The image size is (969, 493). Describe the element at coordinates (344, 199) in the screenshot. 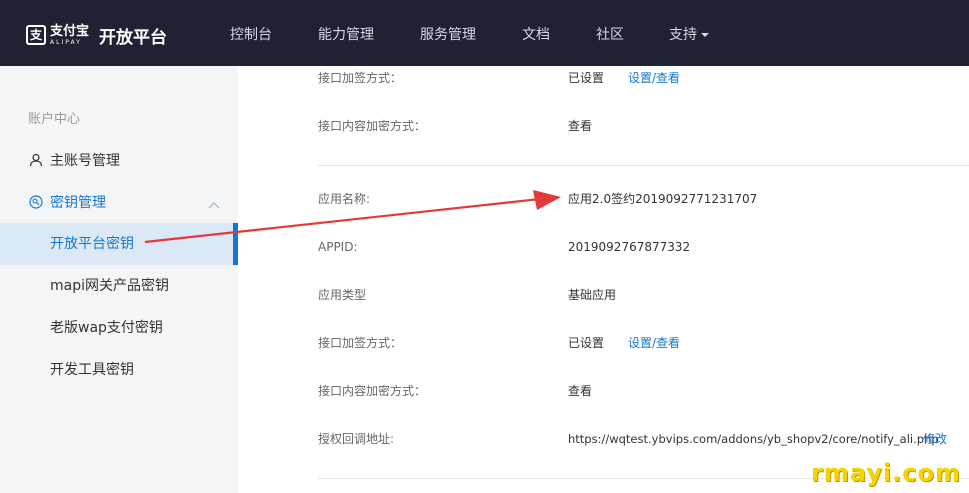

I see `app-name-label: 应用名称:` at that location.